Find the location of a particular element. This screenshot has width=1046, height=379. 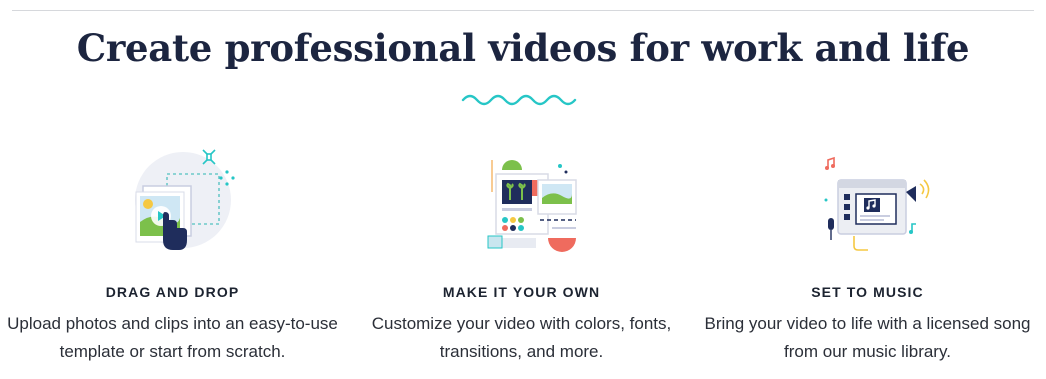

drag-and-drop-illustration-icon is located at coordinates (184, 199).